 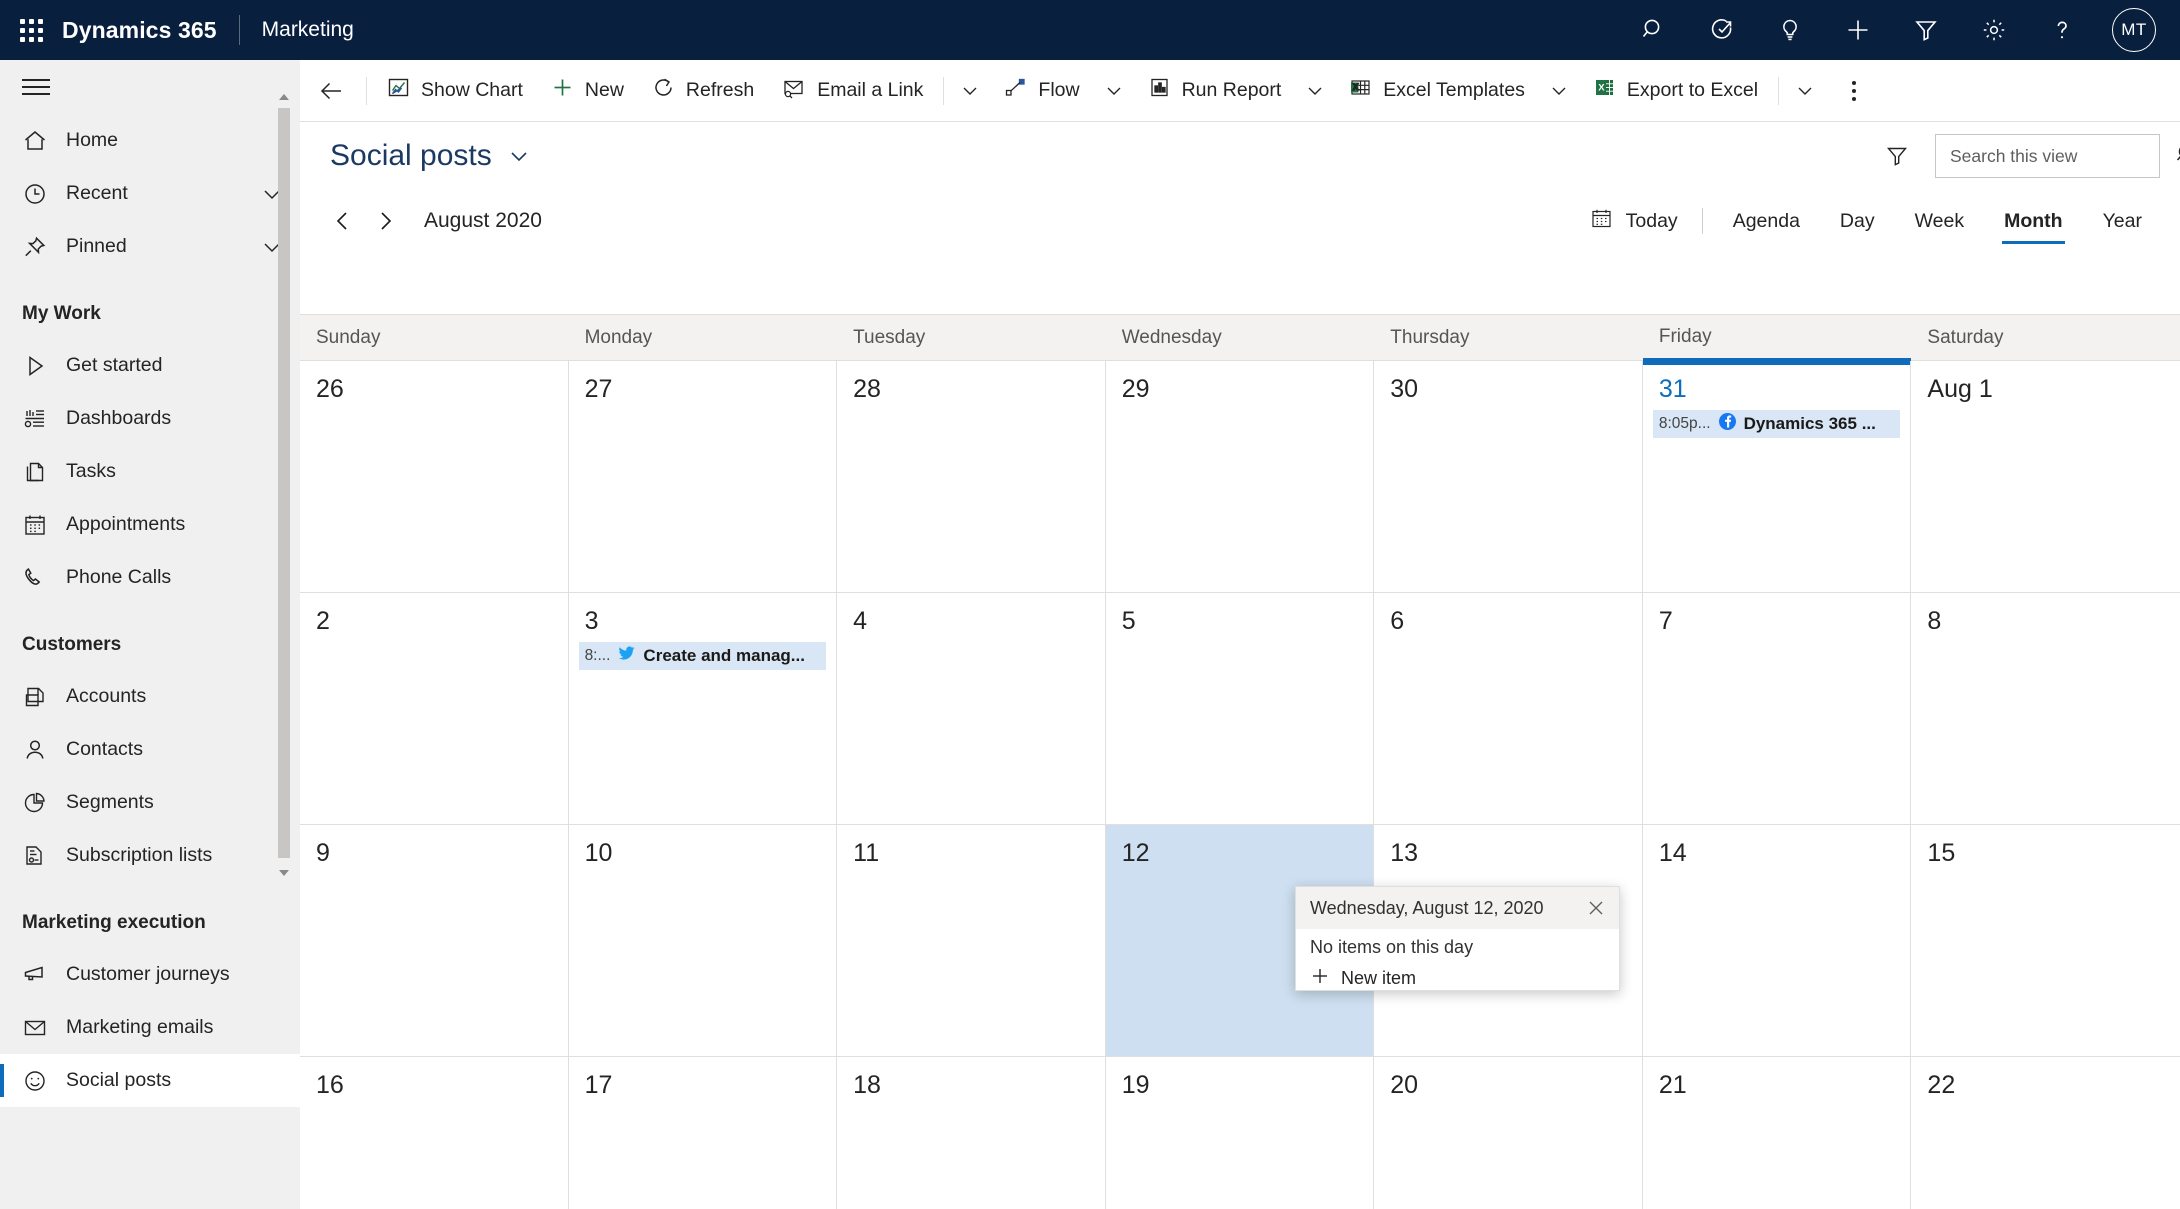 What do you see at coordinates (1926, 30) in the screenshot?
I see `filter-button` at bounding box center [1926, 30].